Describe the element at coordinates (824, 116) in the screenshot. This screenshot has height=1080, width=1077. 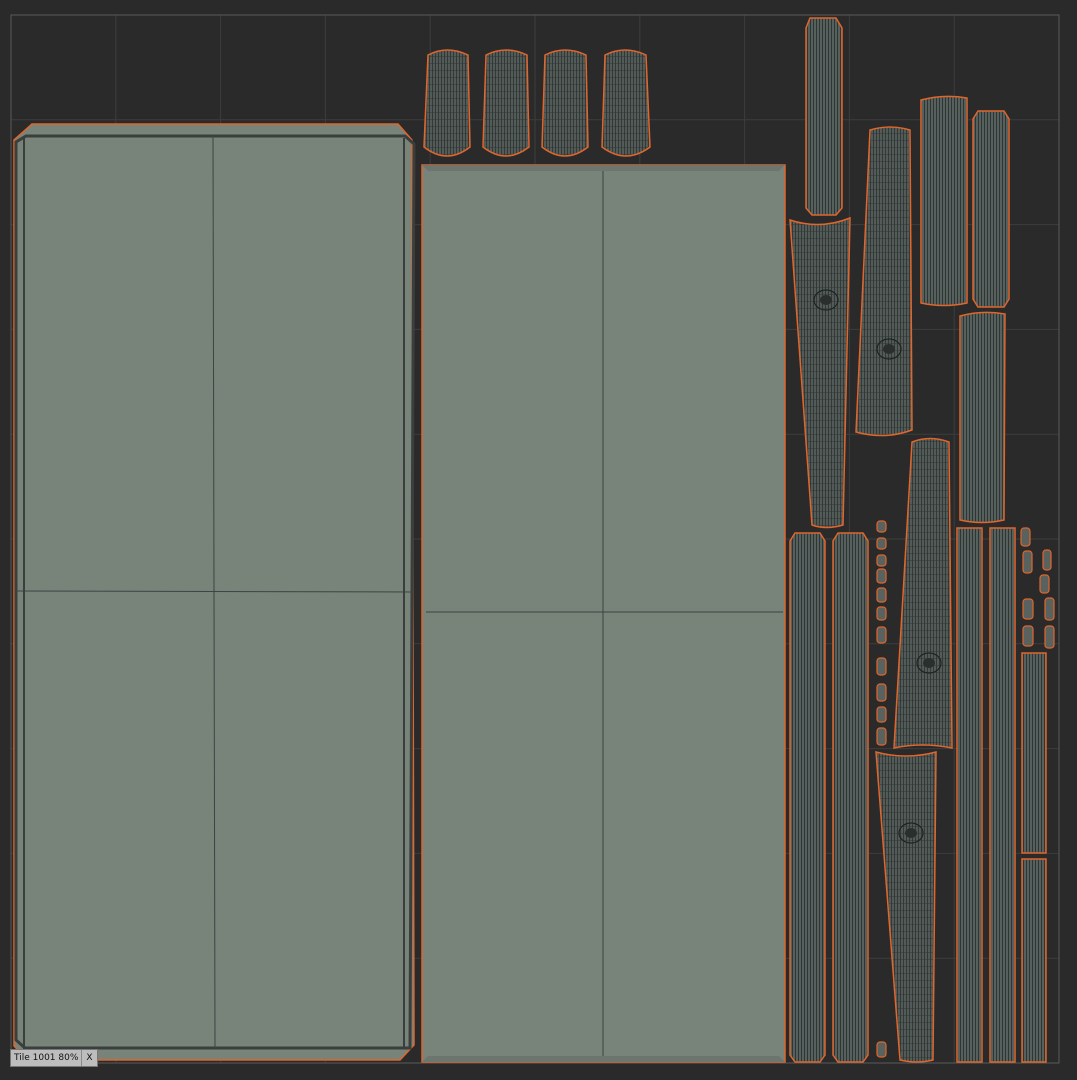
I see `uv-shell-top-strip` at that location.